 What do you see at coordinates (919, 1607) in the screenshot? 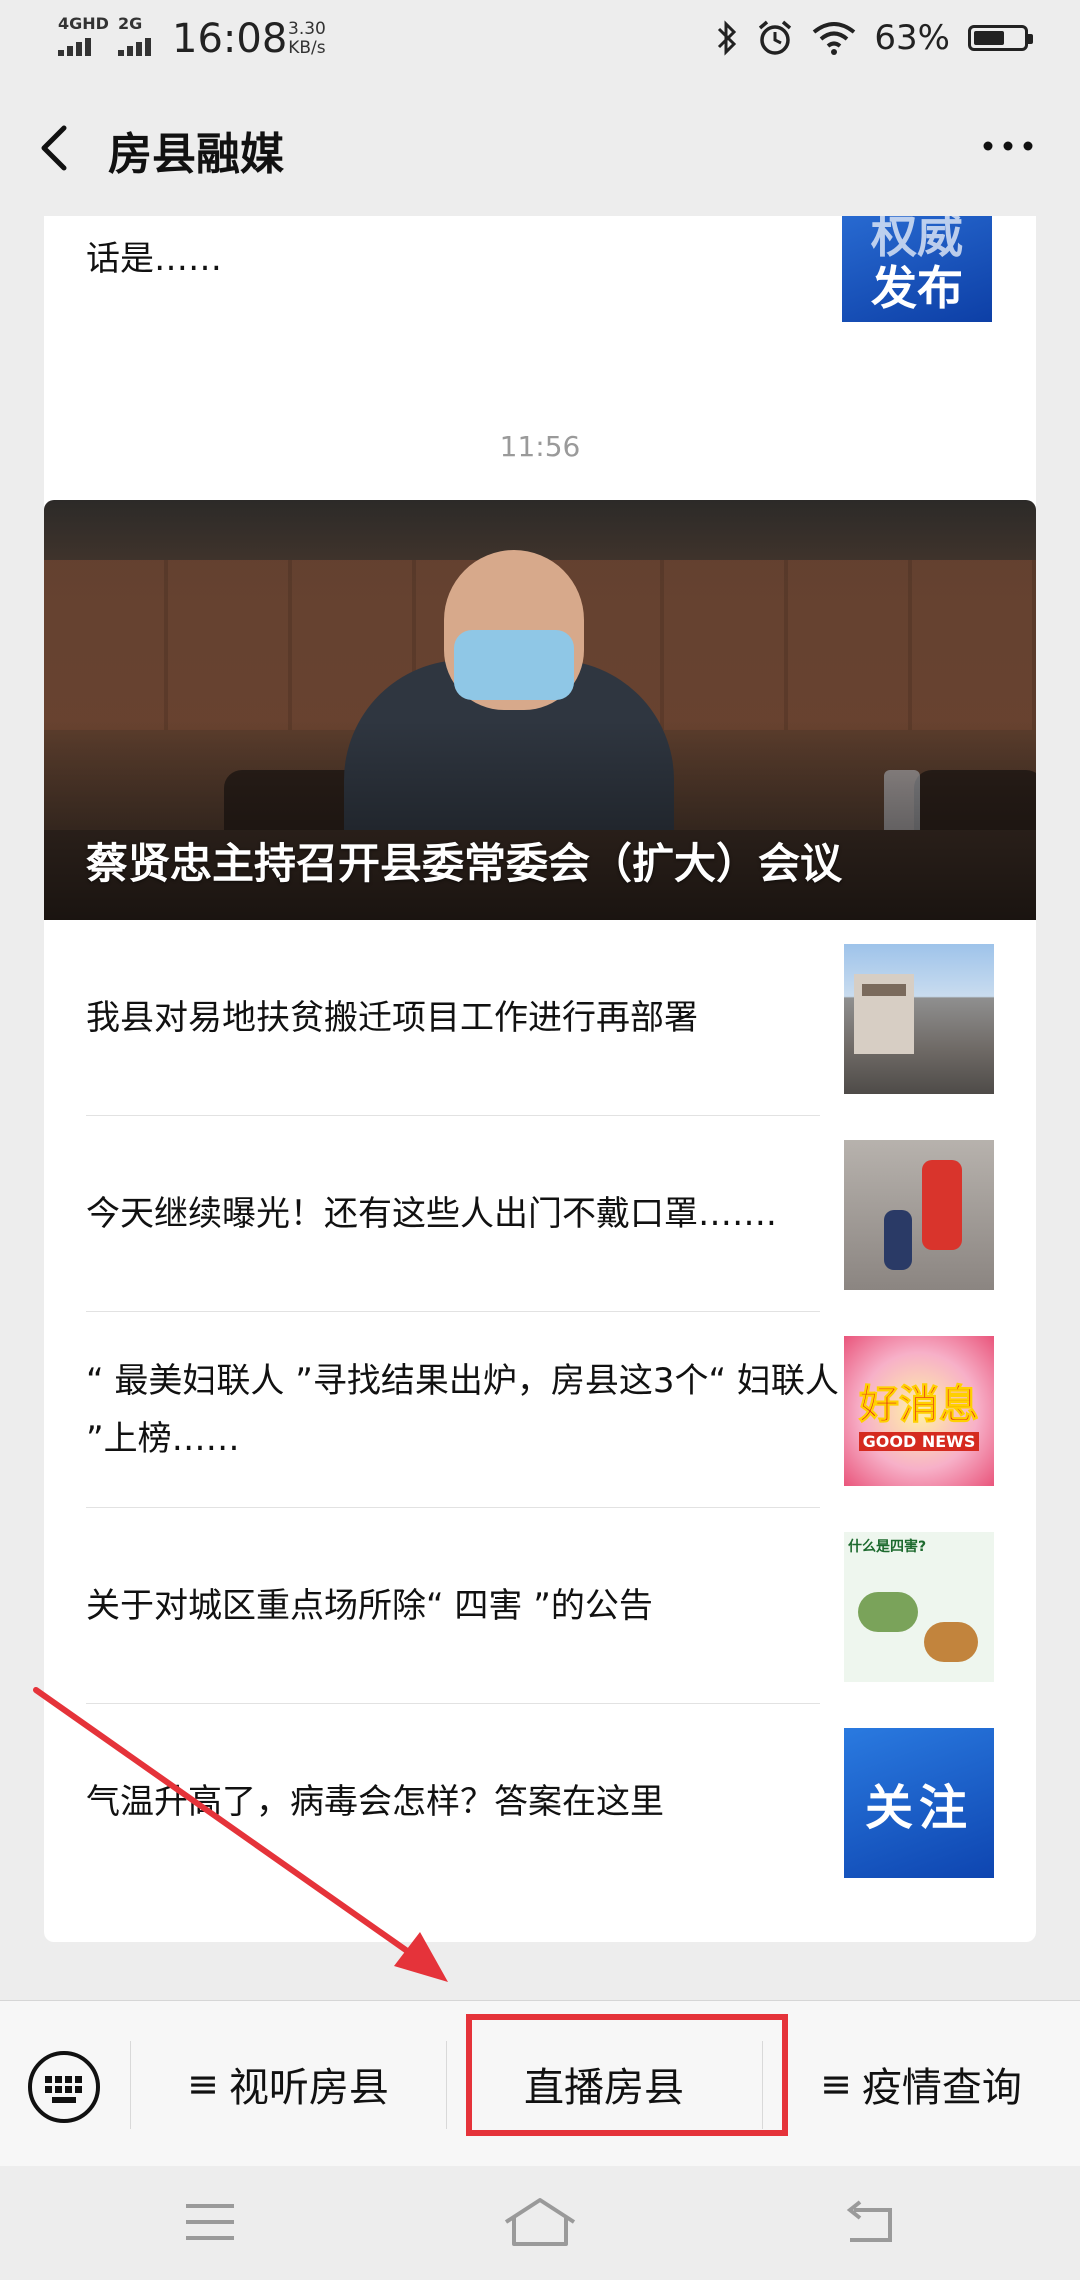
I see `pests-poster-thumbnail: 什么是四害?` at bounding box center [919, 1607].